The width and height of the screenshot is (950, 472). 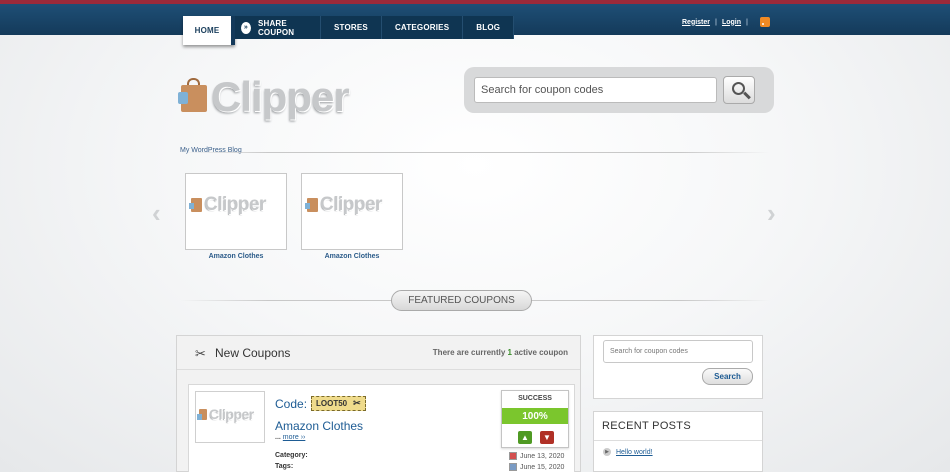 What do you see at coordinates (731, 22) in the screenshot?
I see `login-link: Login` at bounding box center [731, 22].